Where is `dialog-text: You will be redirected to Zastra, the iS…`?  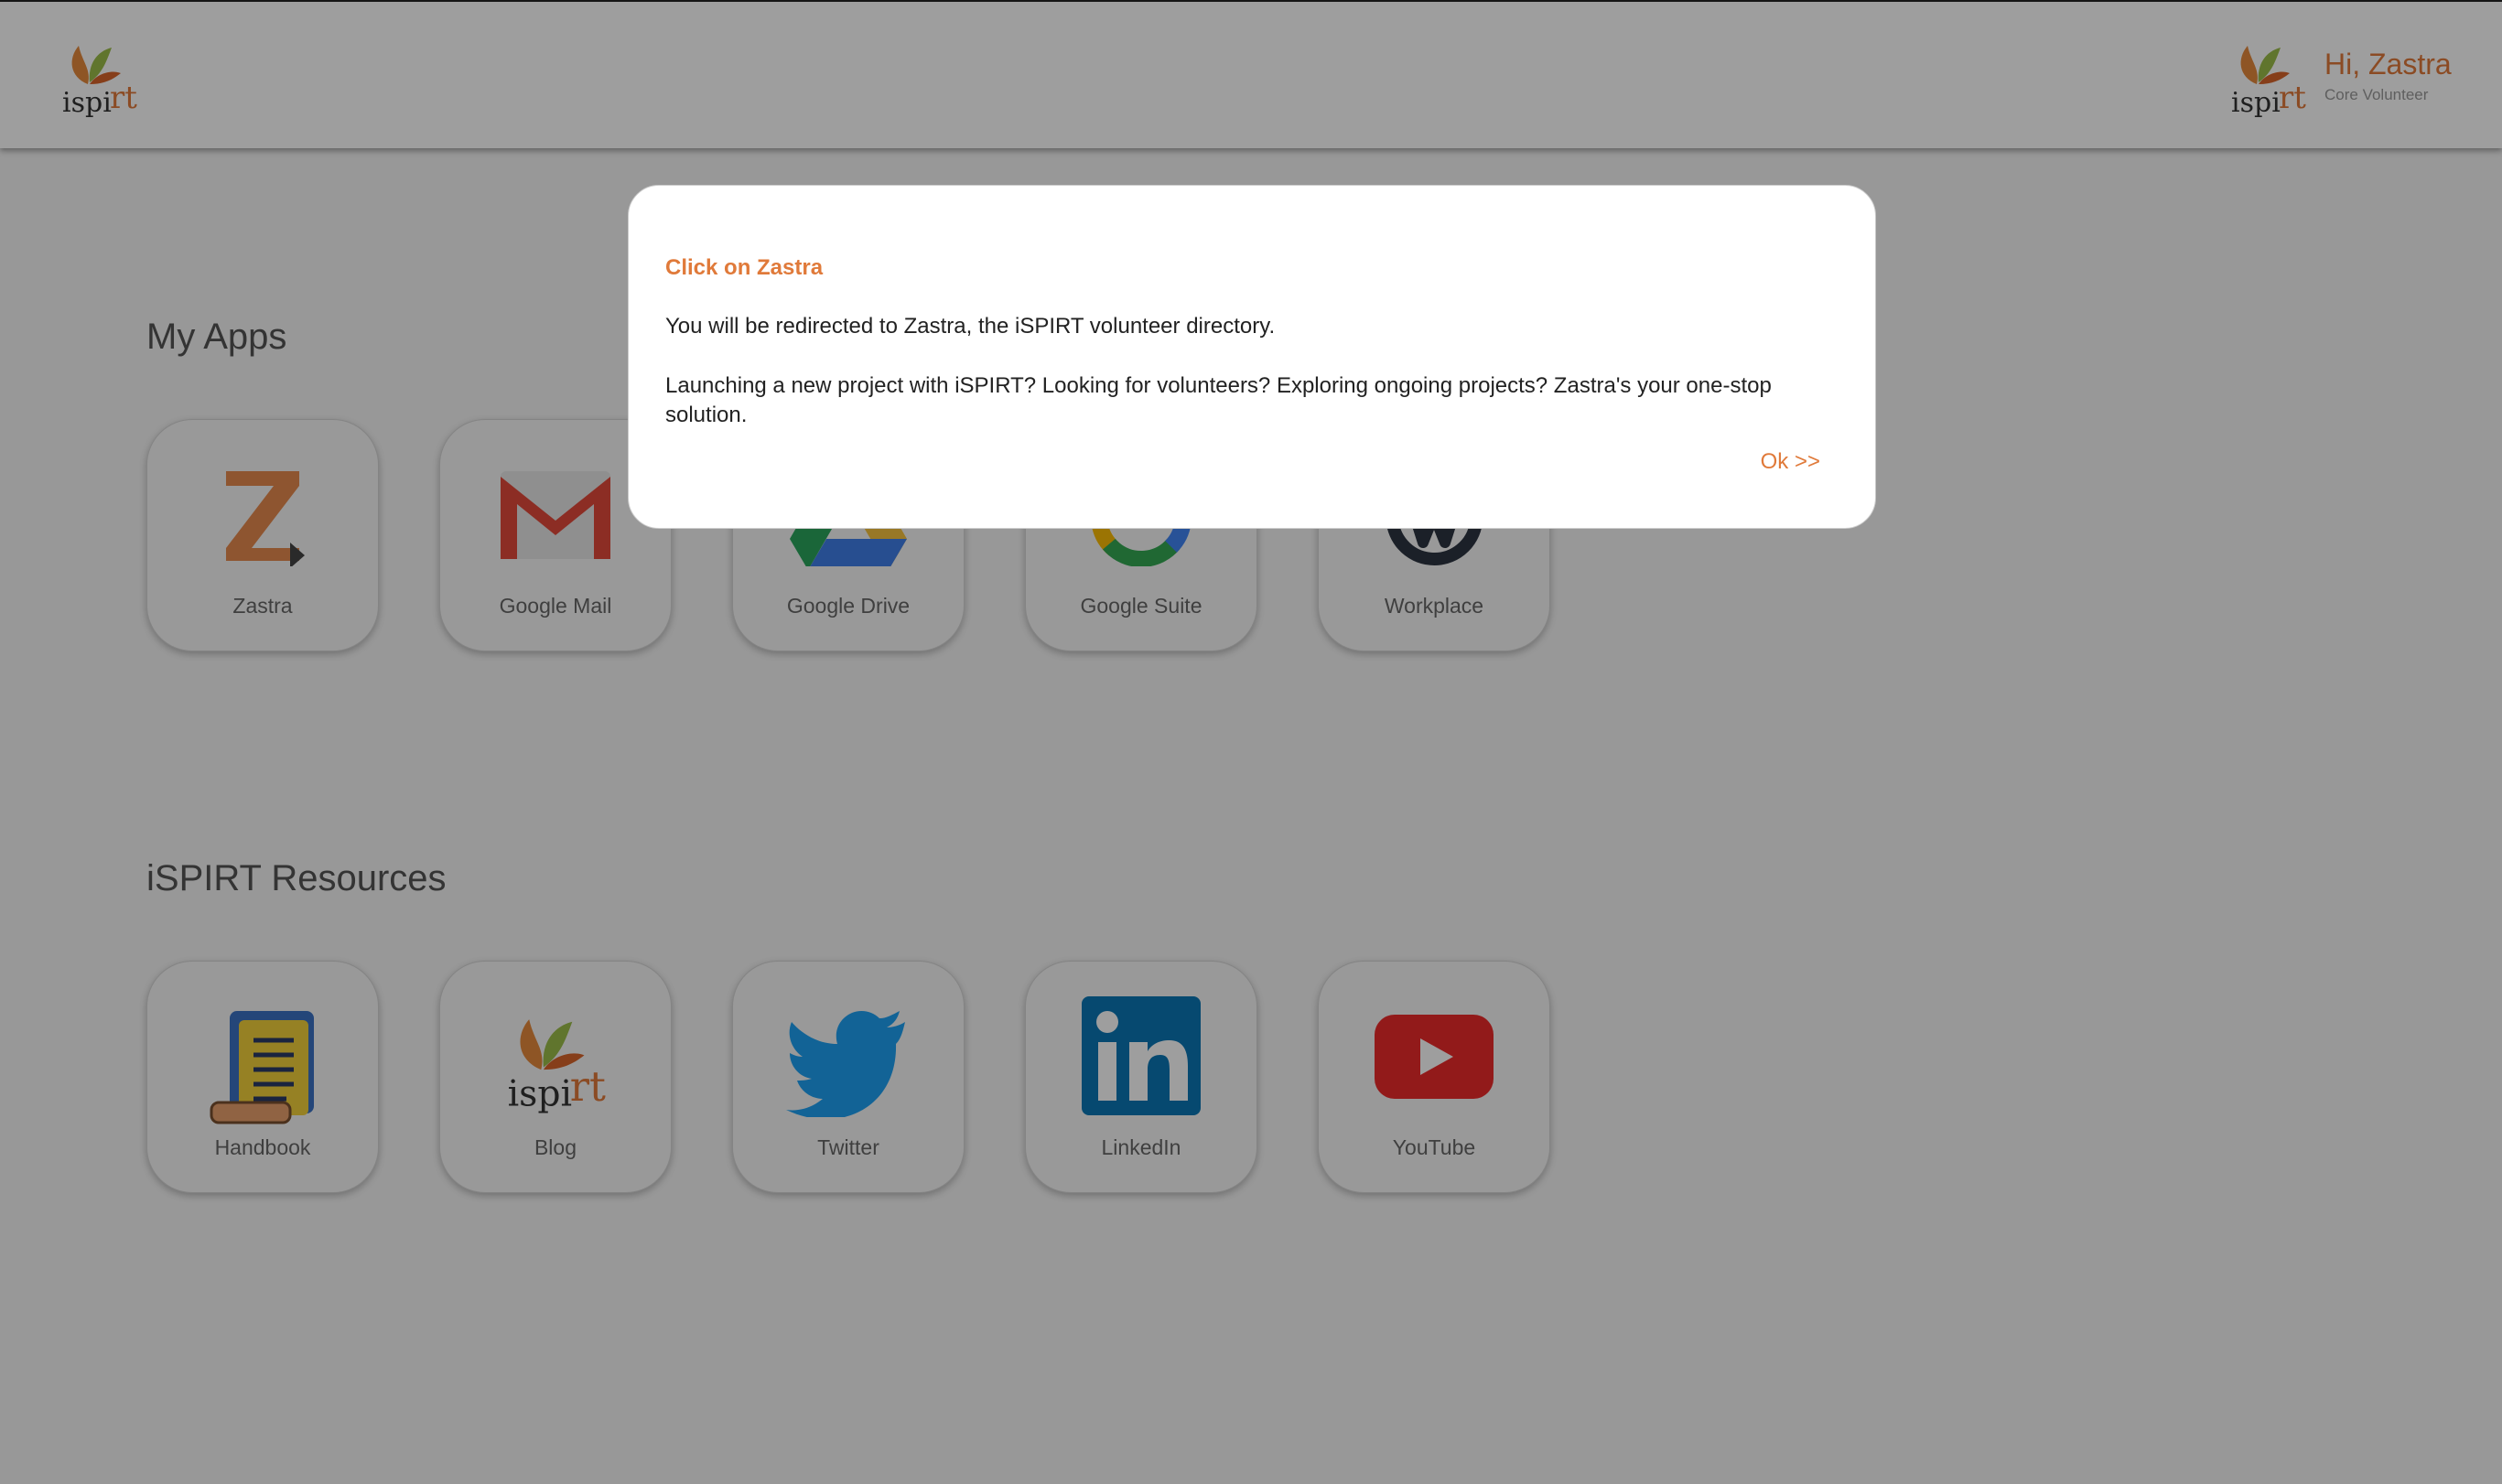
dialog-text: You will be redirected to Zastra, the iS… is located at coordinates (971, 326).